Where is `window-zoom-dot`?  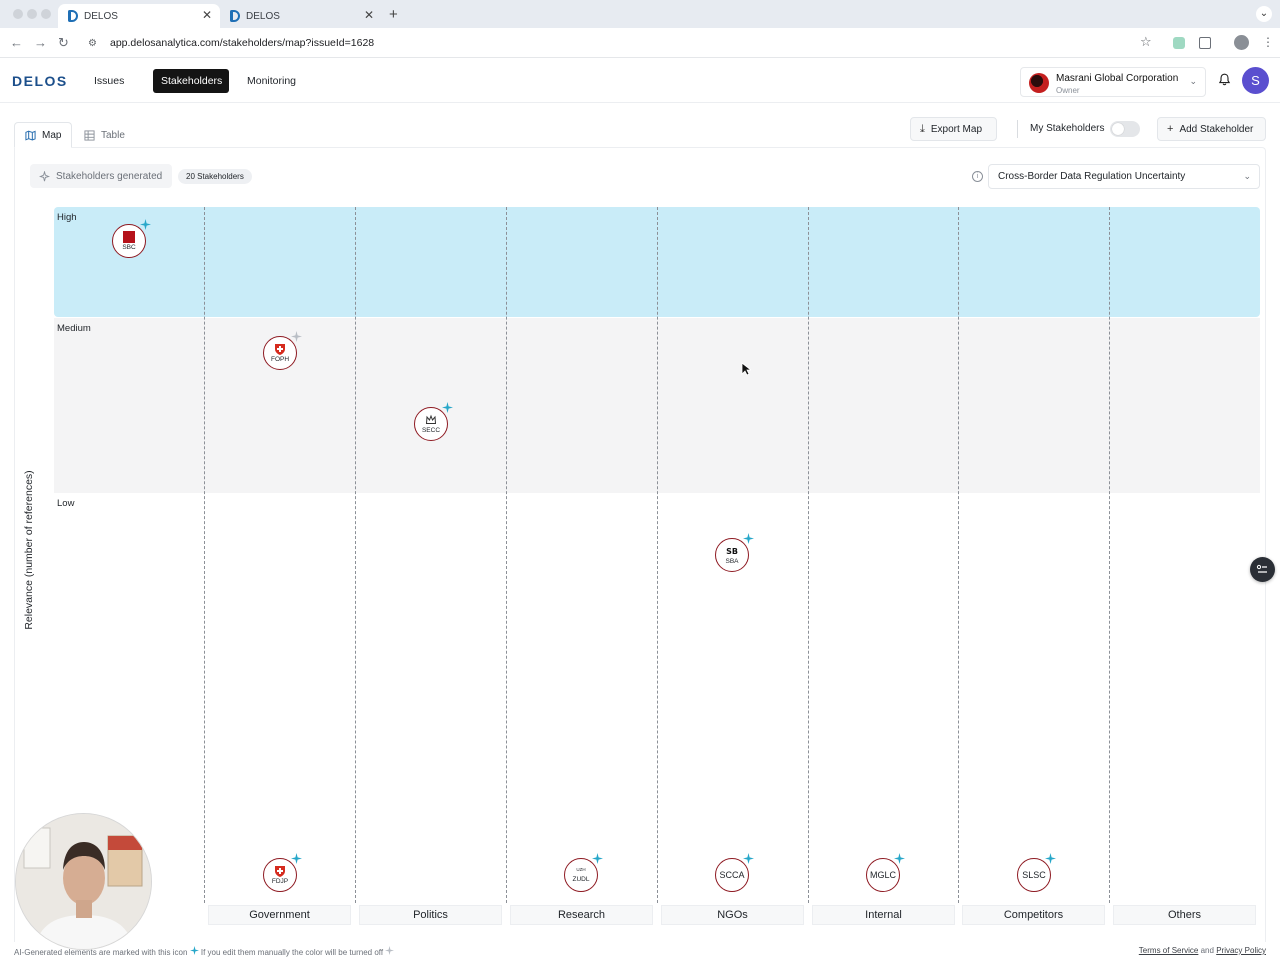 window-zoom-dot is located at coordinates (46, 14).